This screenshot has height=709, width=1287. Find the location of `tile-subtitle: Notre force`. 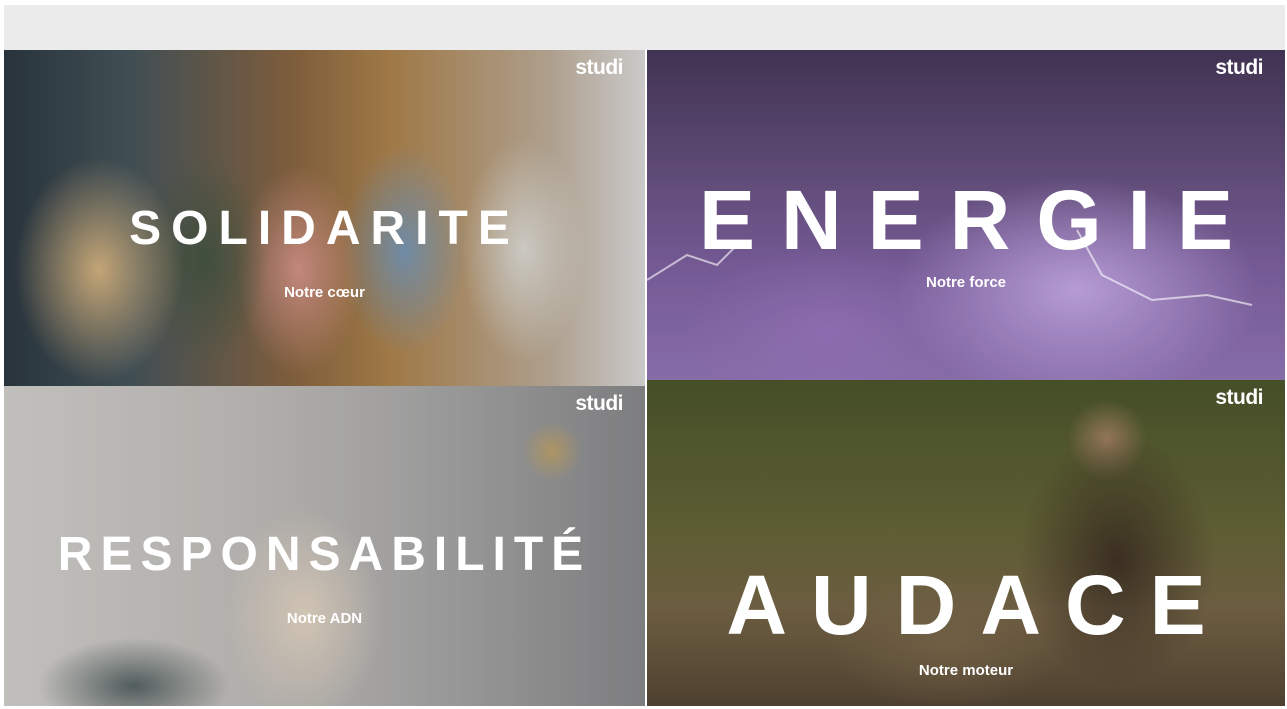

tile-subtitle: Notre force is located at coordinates (966, 282).